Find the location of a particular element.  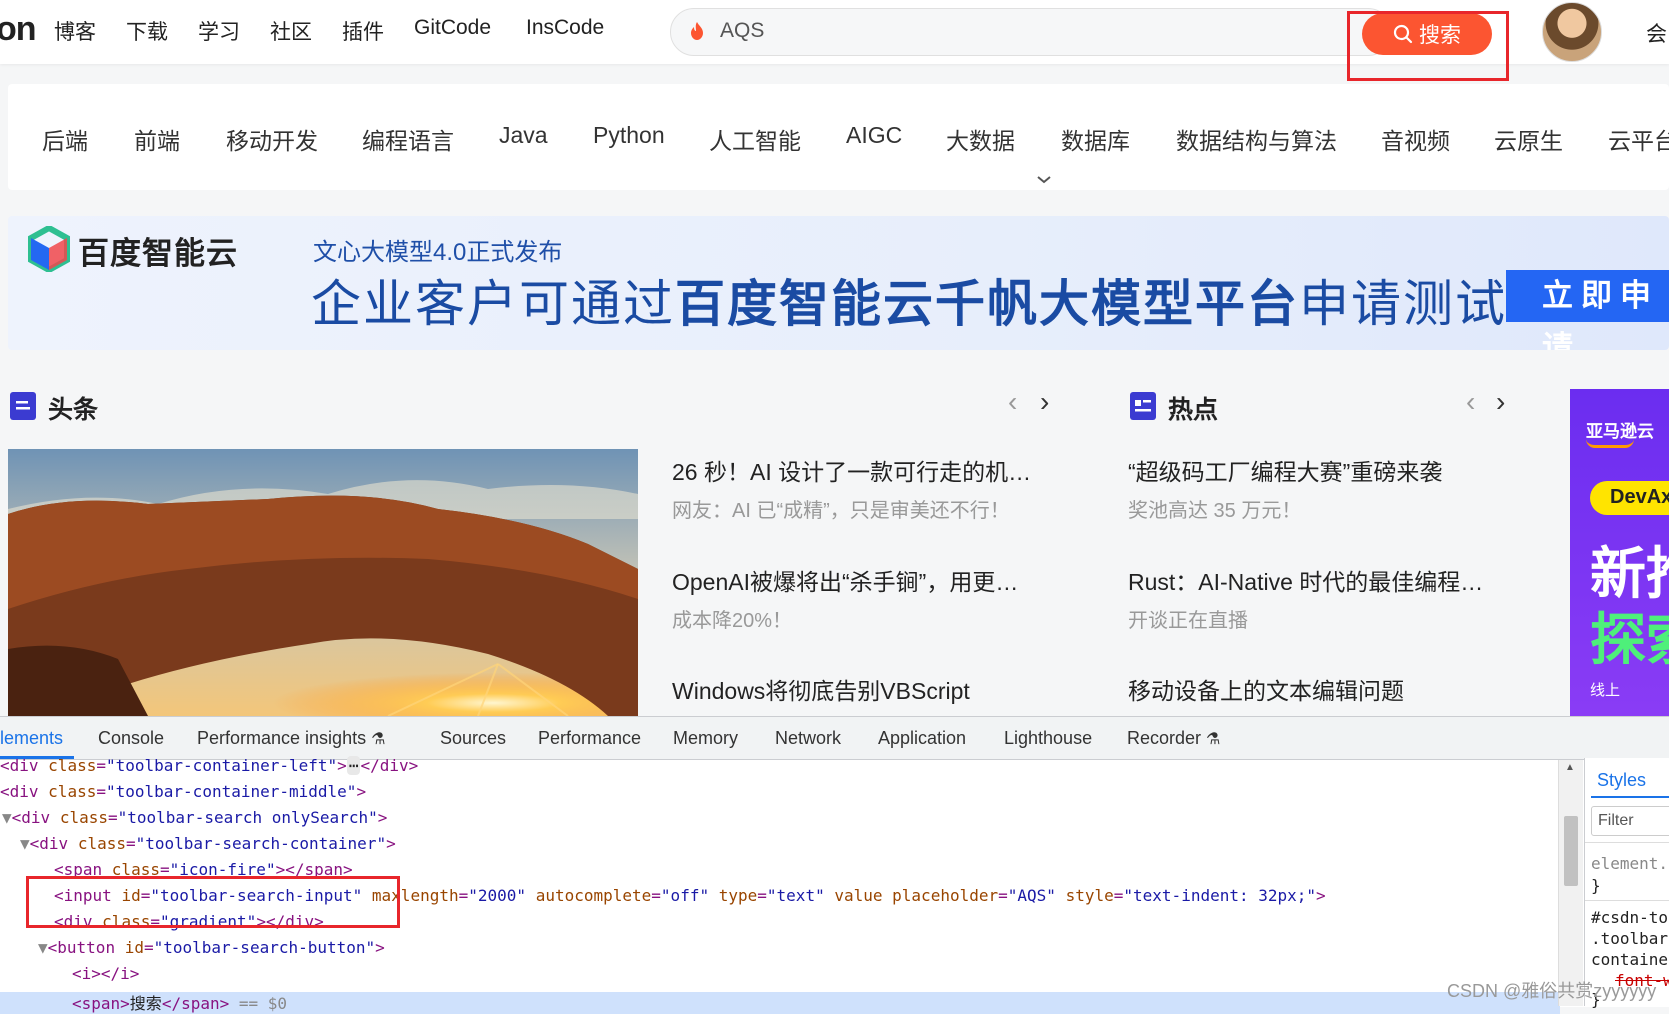

headline-item-title: Windows将彻底告别VBScript is located at coordinates (821, 689).